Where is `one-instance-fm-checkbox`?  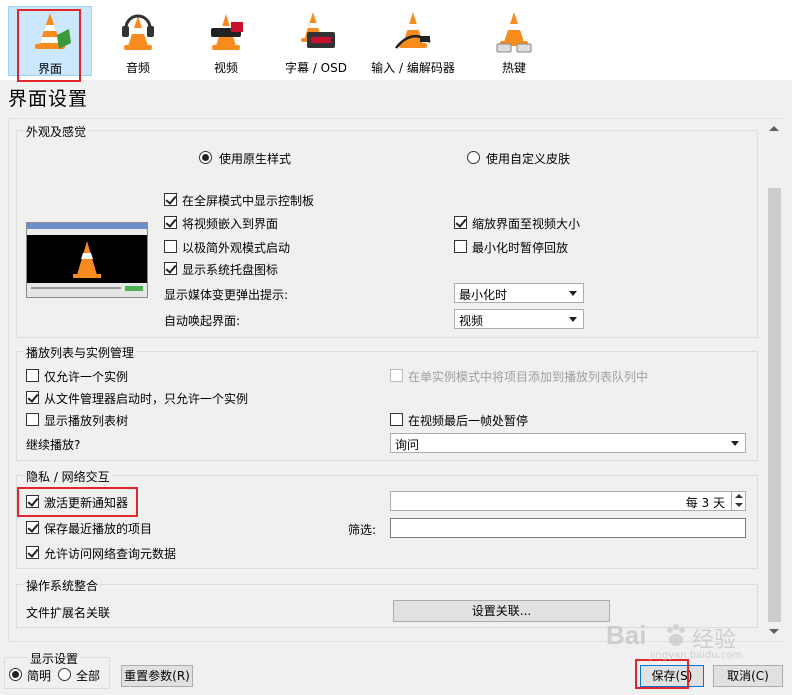 one-instance-fm-checkbox is located at coordinates (32, 397).